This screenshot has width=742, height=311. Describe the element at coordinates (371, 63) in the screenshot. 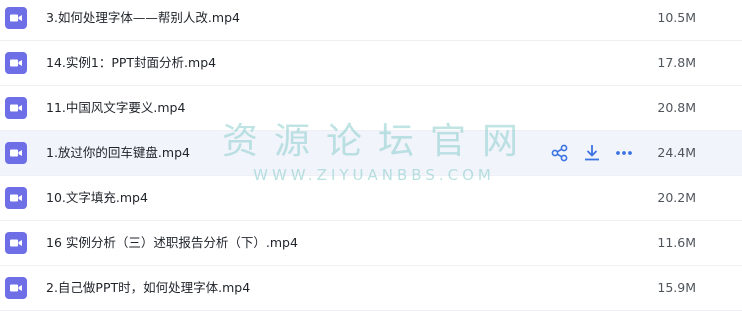

I see `file-row: 14.实例1：PPT封面分析.mp4 17.8M` at that location.